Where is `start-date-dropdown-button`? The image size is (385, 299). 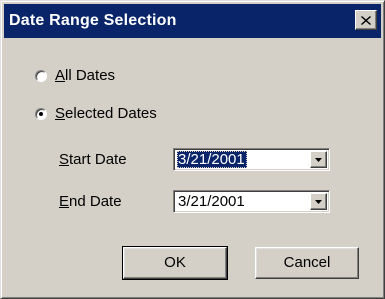
start-date-dropdown-button is located at coordinates (318, 159).